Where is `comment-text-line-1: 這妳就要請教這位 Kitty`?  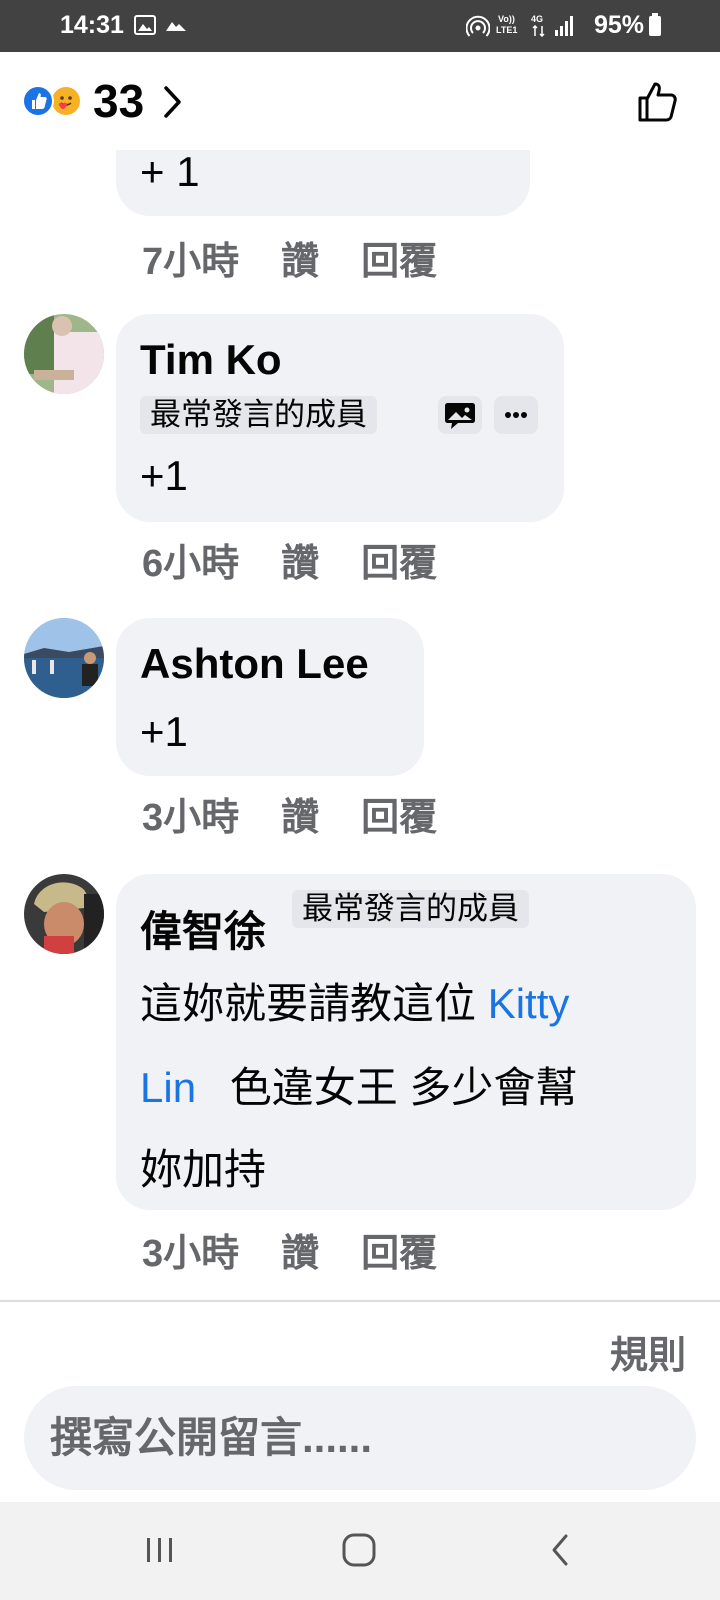
comment-text-line-1: 這妳就要請教這位 Kitty is located at coordinates (354, 1004).